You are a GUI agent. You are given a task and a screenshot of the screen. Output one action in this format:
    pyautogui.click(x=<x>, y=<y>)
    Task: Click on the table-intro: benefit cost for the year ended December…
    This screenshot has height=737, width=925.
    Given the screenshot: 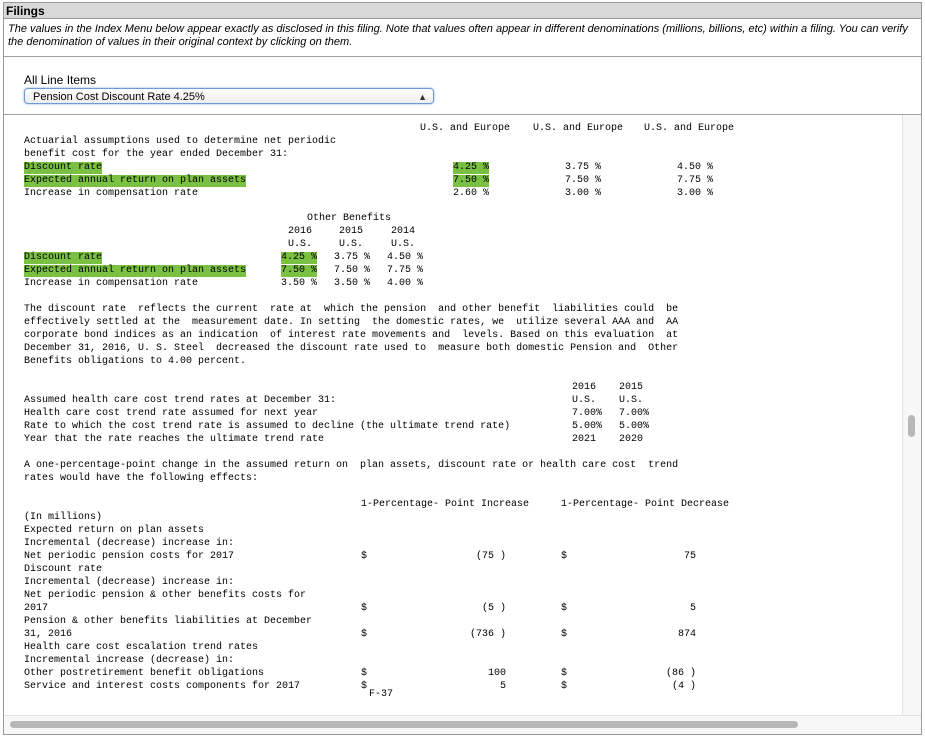 What is the action you would take?
    pyautogui.click(x=156, y=154)
    